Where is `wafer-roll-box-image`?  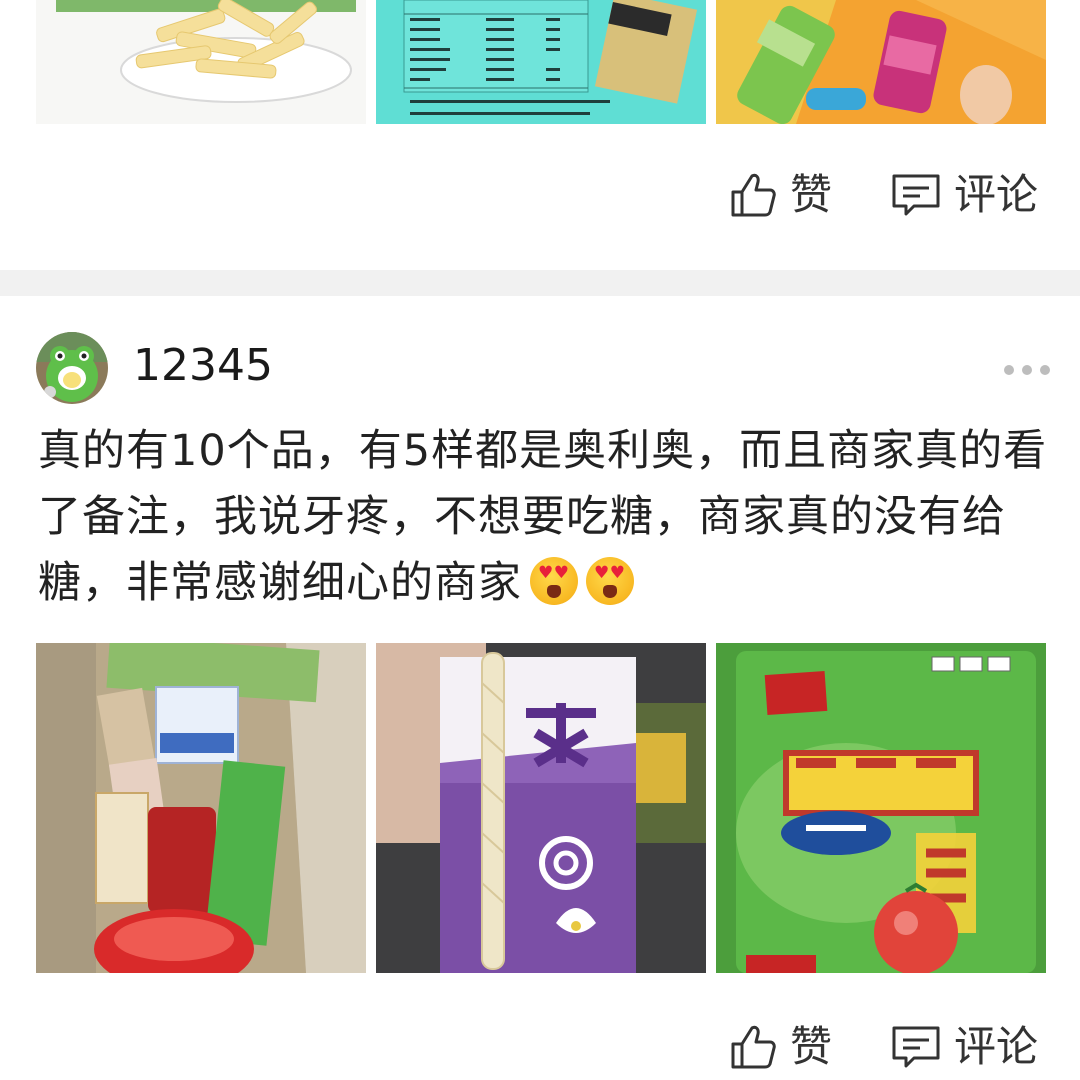
wafer-roll-box-image is located at coordinates (541, 808).